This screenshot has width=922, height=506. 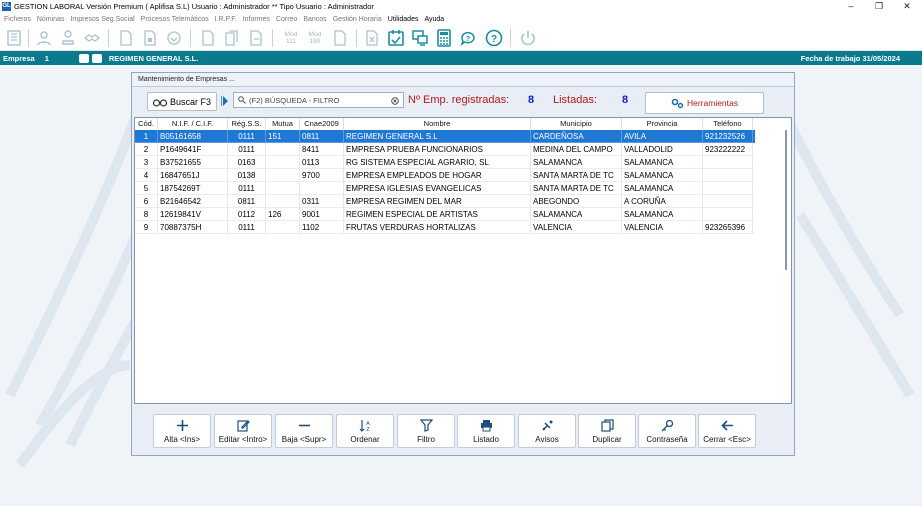 I want to click on filter-icon, so click(x=426, y=425).